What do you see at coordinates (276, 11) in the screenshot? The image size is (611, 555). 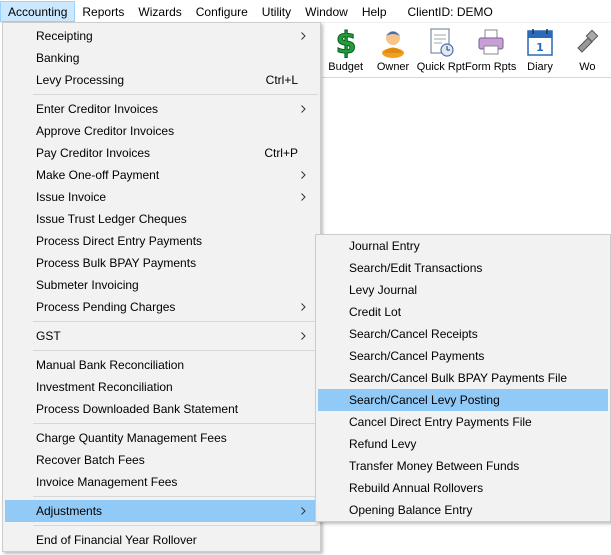 I see `menu-utility: Utility` at bounding box center [276, 11].